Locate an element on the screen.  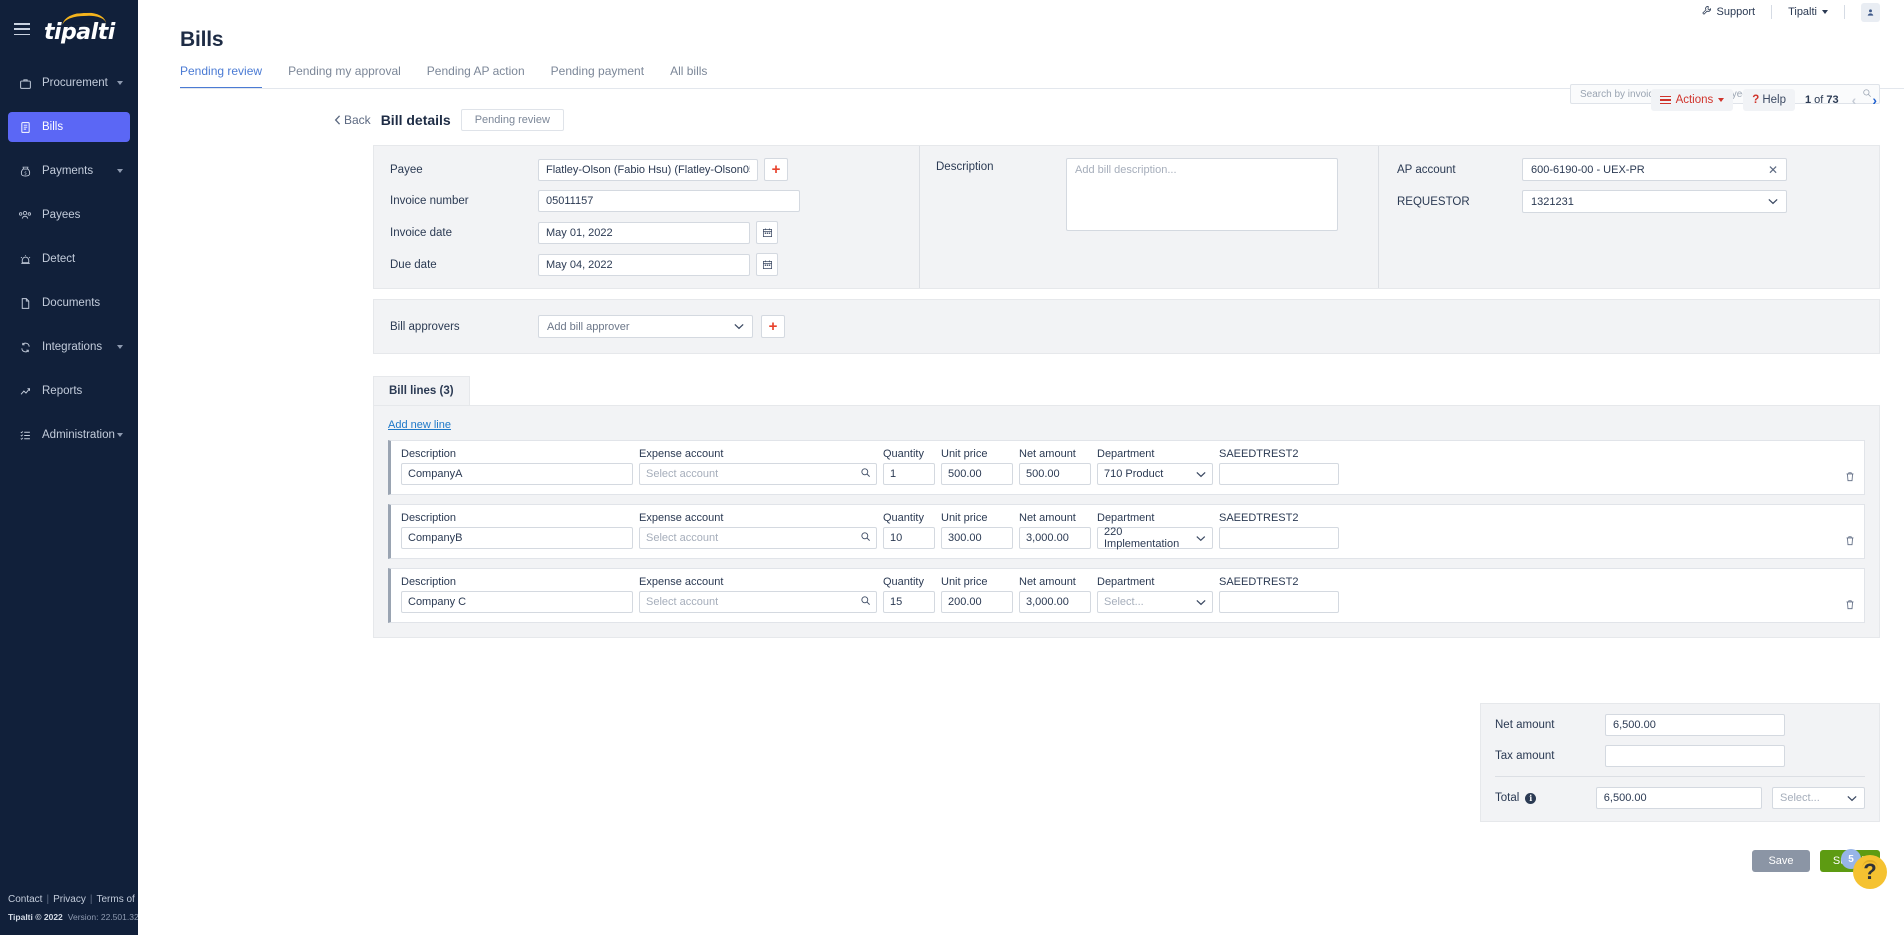
add-new-line-link: Add new line is located at coordinates (419, 425).